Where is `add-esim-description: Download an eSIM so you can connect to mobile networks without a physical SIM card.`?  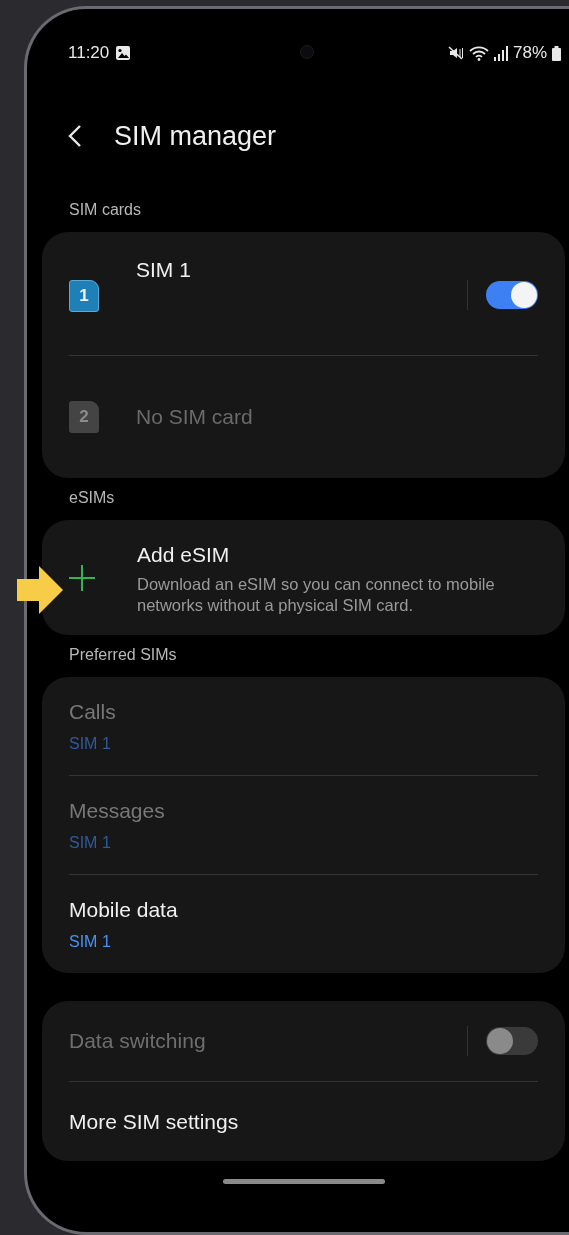 add-esim-description: Download an eSIM so you can connect to mobile networks without a physical SIM card. is located at coordinates (316, 595).